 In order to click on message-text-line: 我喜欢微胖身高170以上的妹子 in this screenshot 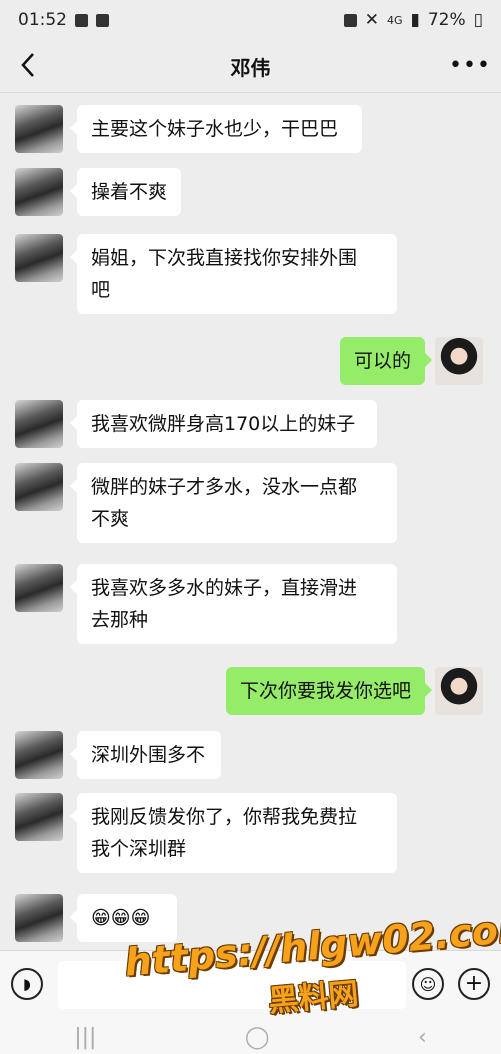, I will do `click(223, 424)`.